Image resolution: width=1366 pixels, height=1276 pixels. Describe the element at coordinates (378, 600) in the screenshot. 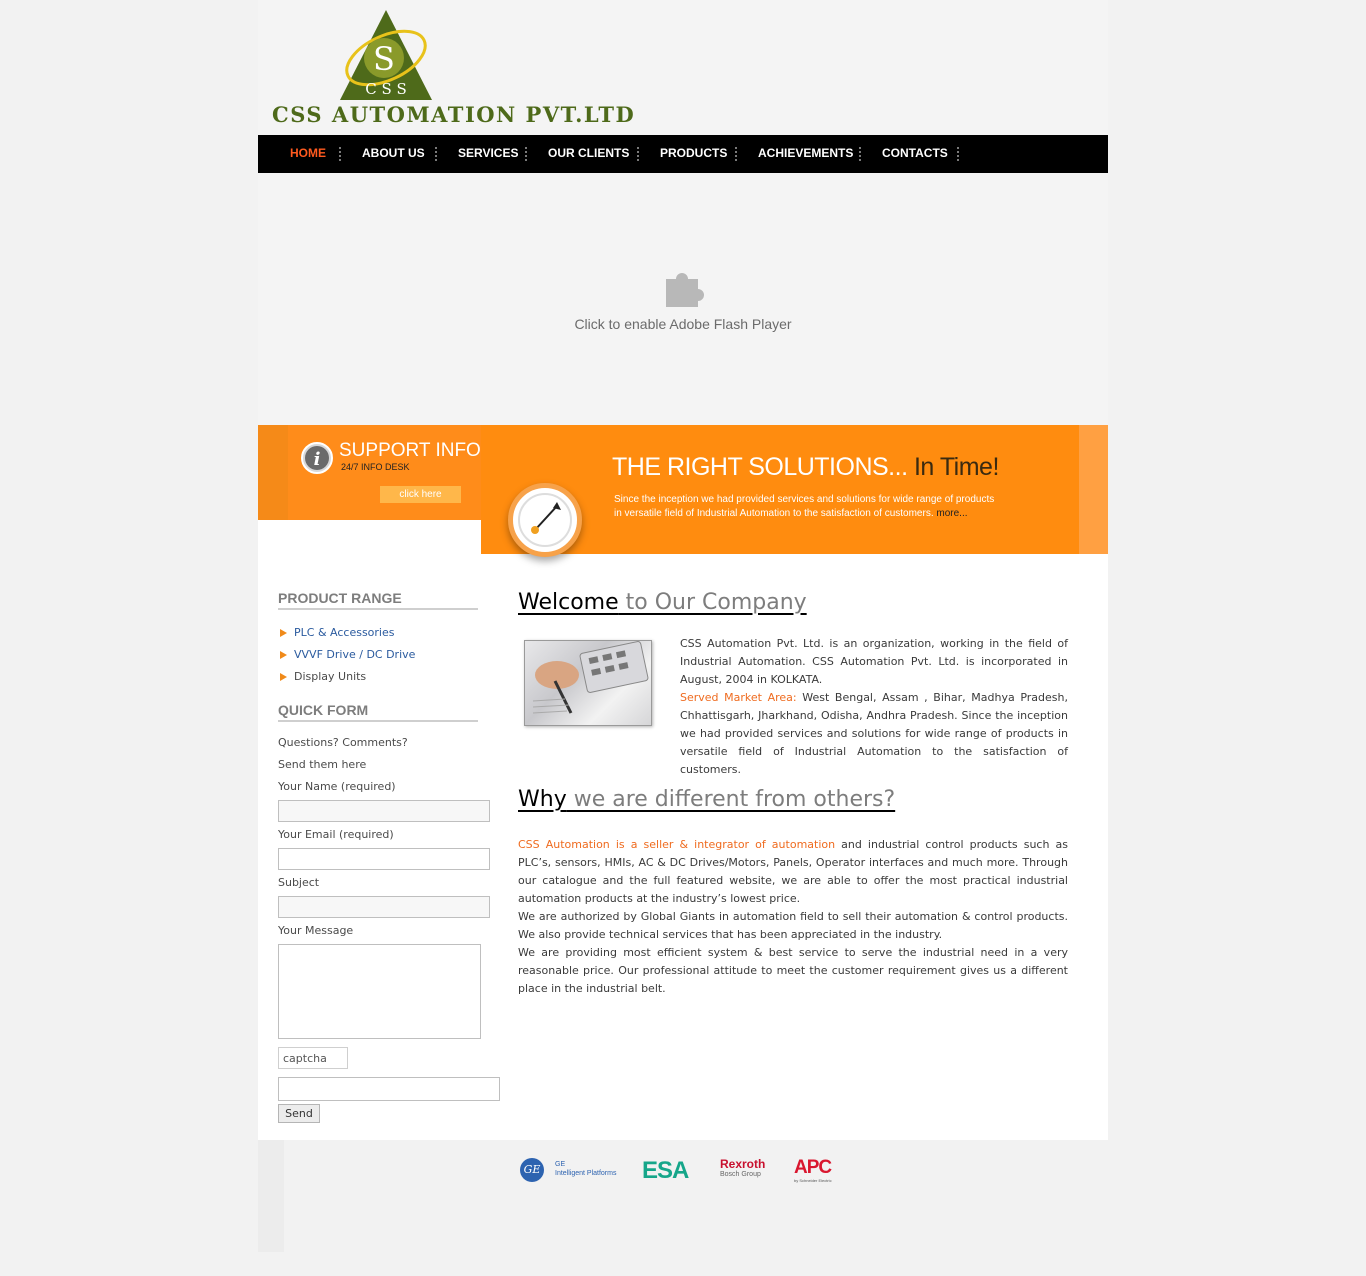

I see `product-range-heading: PRODUCT RANGE` at that location.